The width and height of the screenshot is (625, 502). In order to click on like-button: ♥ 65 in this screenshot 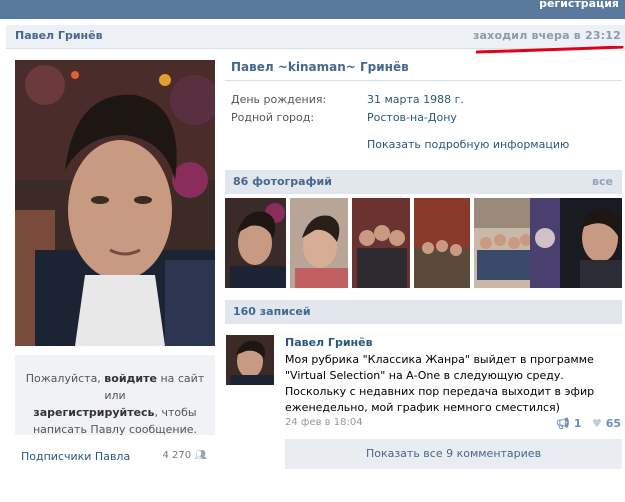, I will do `click(606, 423)`.